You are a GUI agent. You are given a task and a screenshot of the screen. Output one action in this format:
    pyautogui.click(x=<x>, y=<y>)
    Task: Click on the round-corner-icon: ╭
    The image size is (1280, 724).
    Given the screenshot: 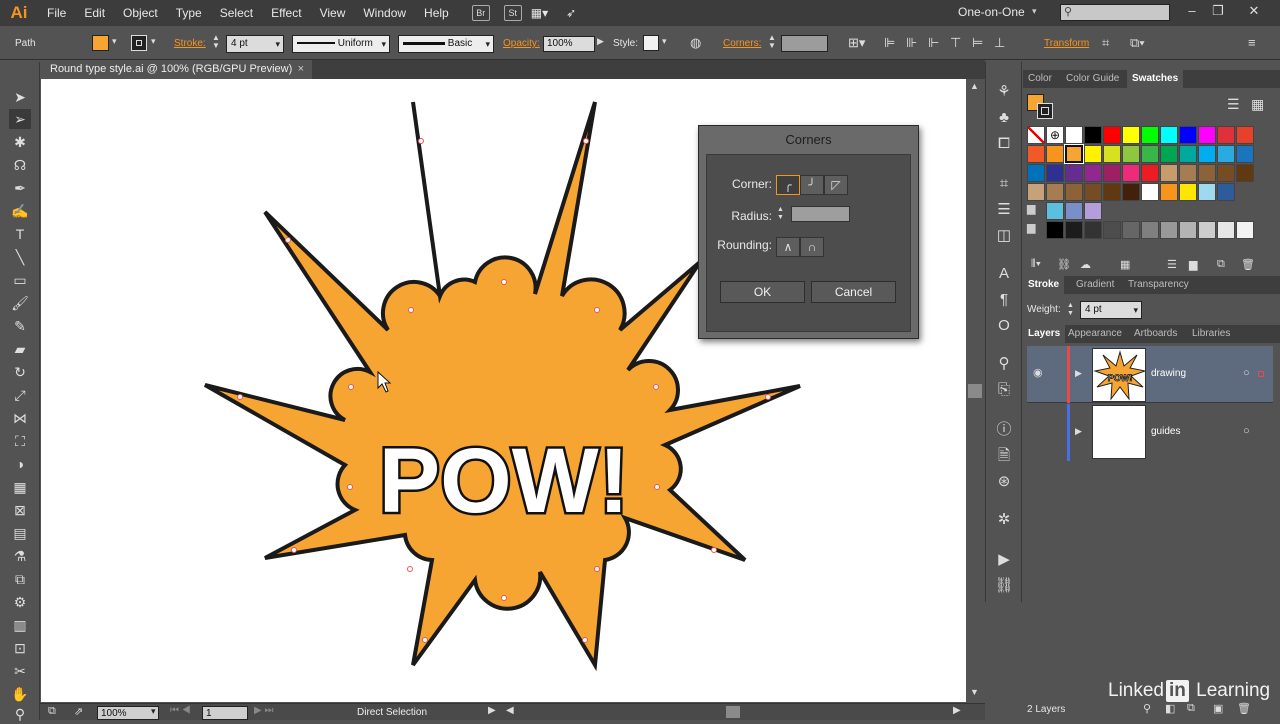 What is the action you would take?
    pyautogui.click(x=788, y=185)
    